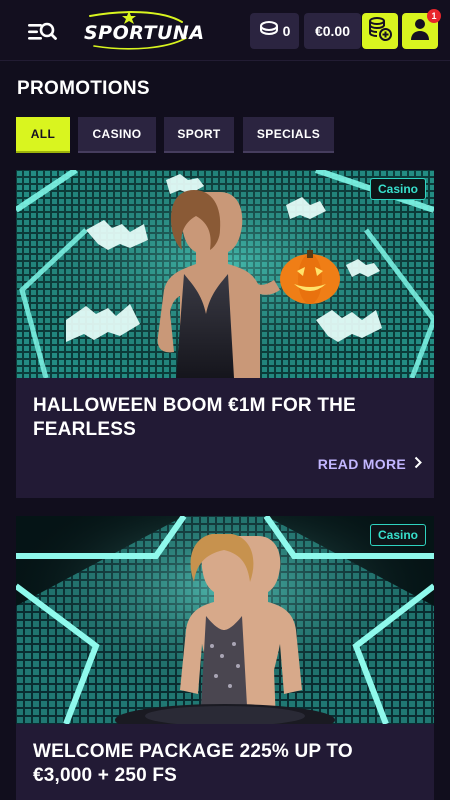 This screenshot has width=450, height=800. I want to click on tab-label: ALL, so click(43, 134).